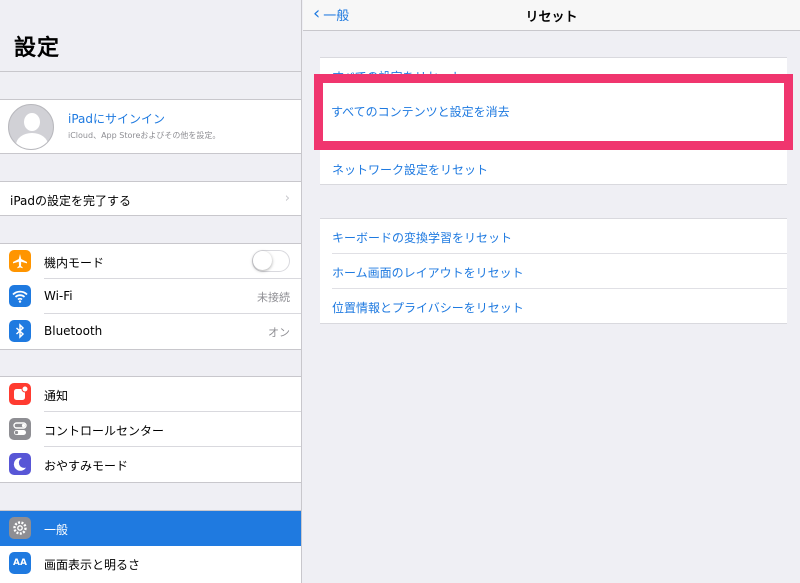  Describe the element at coordinates (20, 261) in the screenshot. I see `airplane-icon` at that location.